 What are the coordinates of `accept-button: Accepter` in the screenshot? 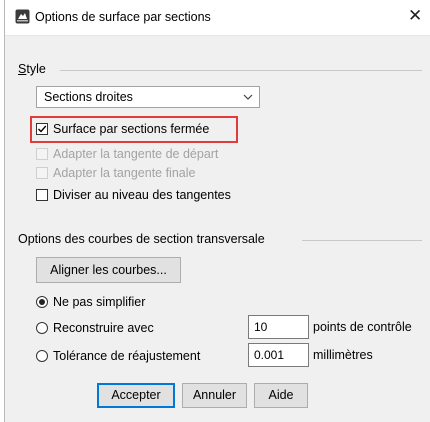 It's located at (136, 395).